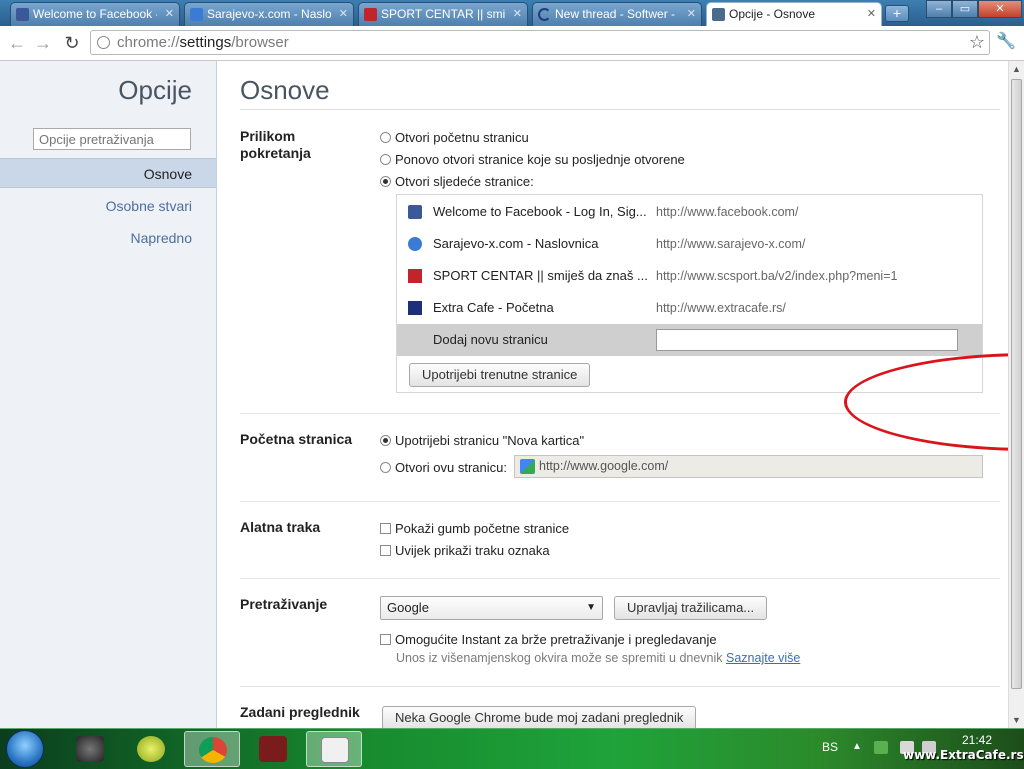 The image size is (1024, 769). What do you see at coordinates (275, 144) in the screenshot?
I see `section-label-startup: Prilikom pokretanja` at bounding box center [275, 144].